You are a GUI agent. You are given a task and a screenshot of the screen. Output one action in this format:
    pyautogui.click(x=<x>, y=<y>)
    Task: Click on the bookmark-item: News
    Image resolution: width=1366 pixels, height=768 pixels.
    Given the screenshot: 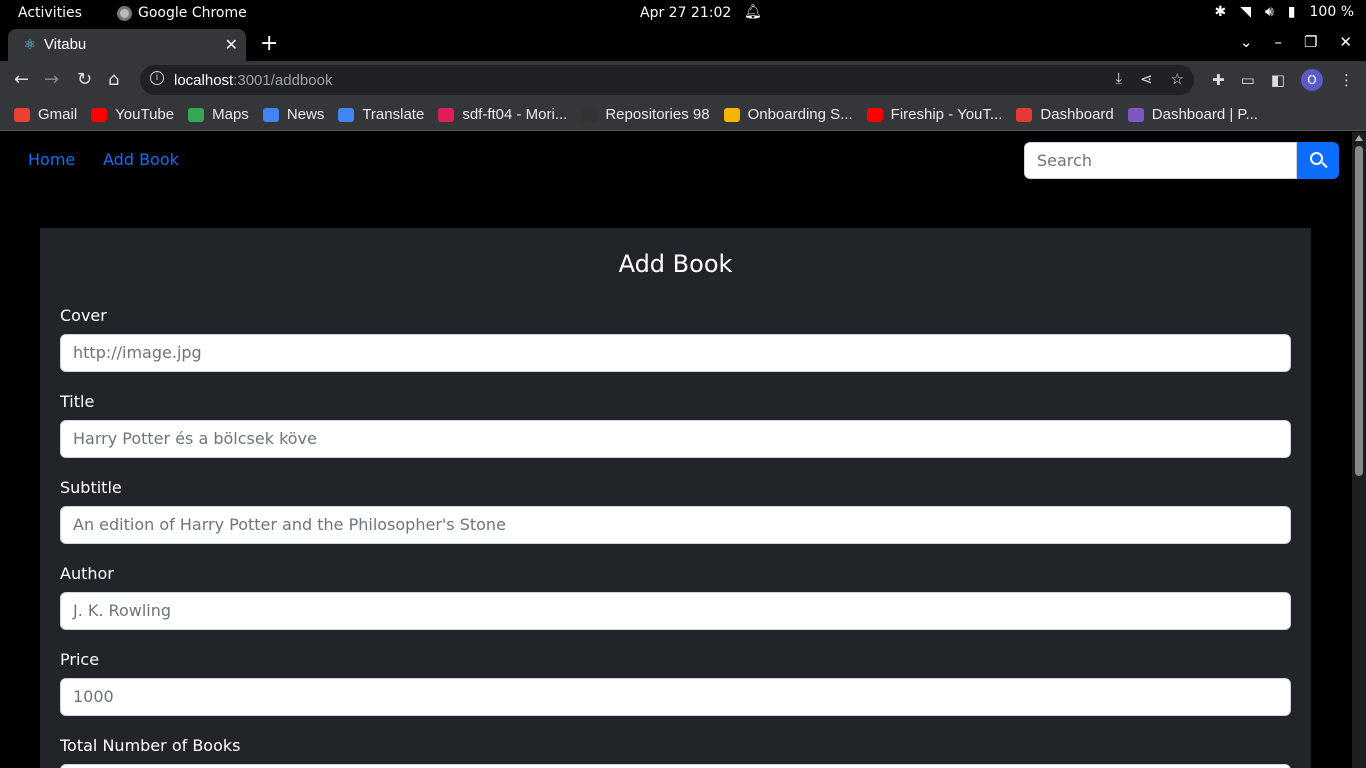 What is the action you would take?
    pyautogui.click(x=293, y=114)
    